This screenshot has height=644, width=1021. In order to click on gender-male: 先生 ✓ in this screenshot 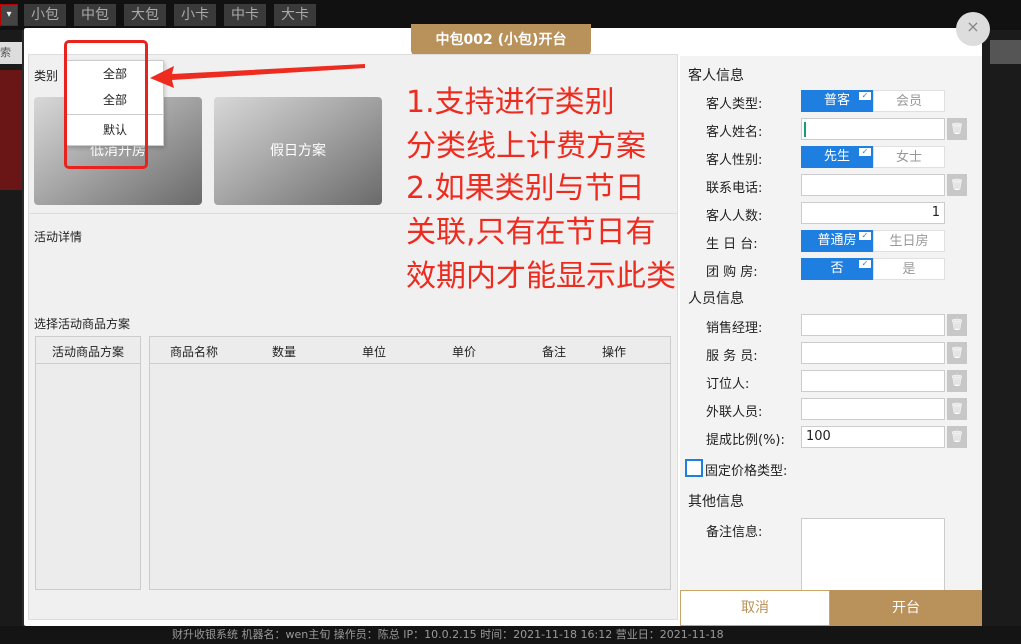, I will do `click(837, 157)`.